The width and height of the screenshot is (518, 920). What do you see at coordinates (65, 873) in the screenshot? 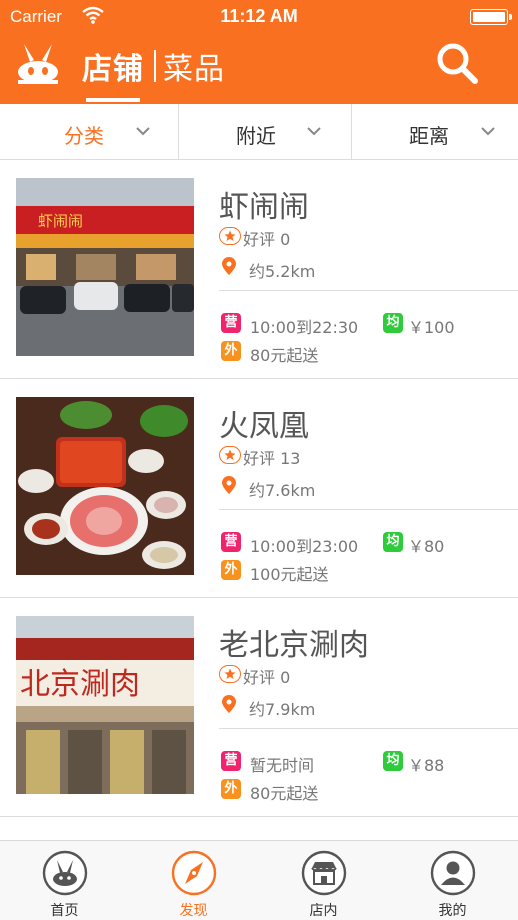
I see `home-rabbit-icon` at bounding box center [65, 873].